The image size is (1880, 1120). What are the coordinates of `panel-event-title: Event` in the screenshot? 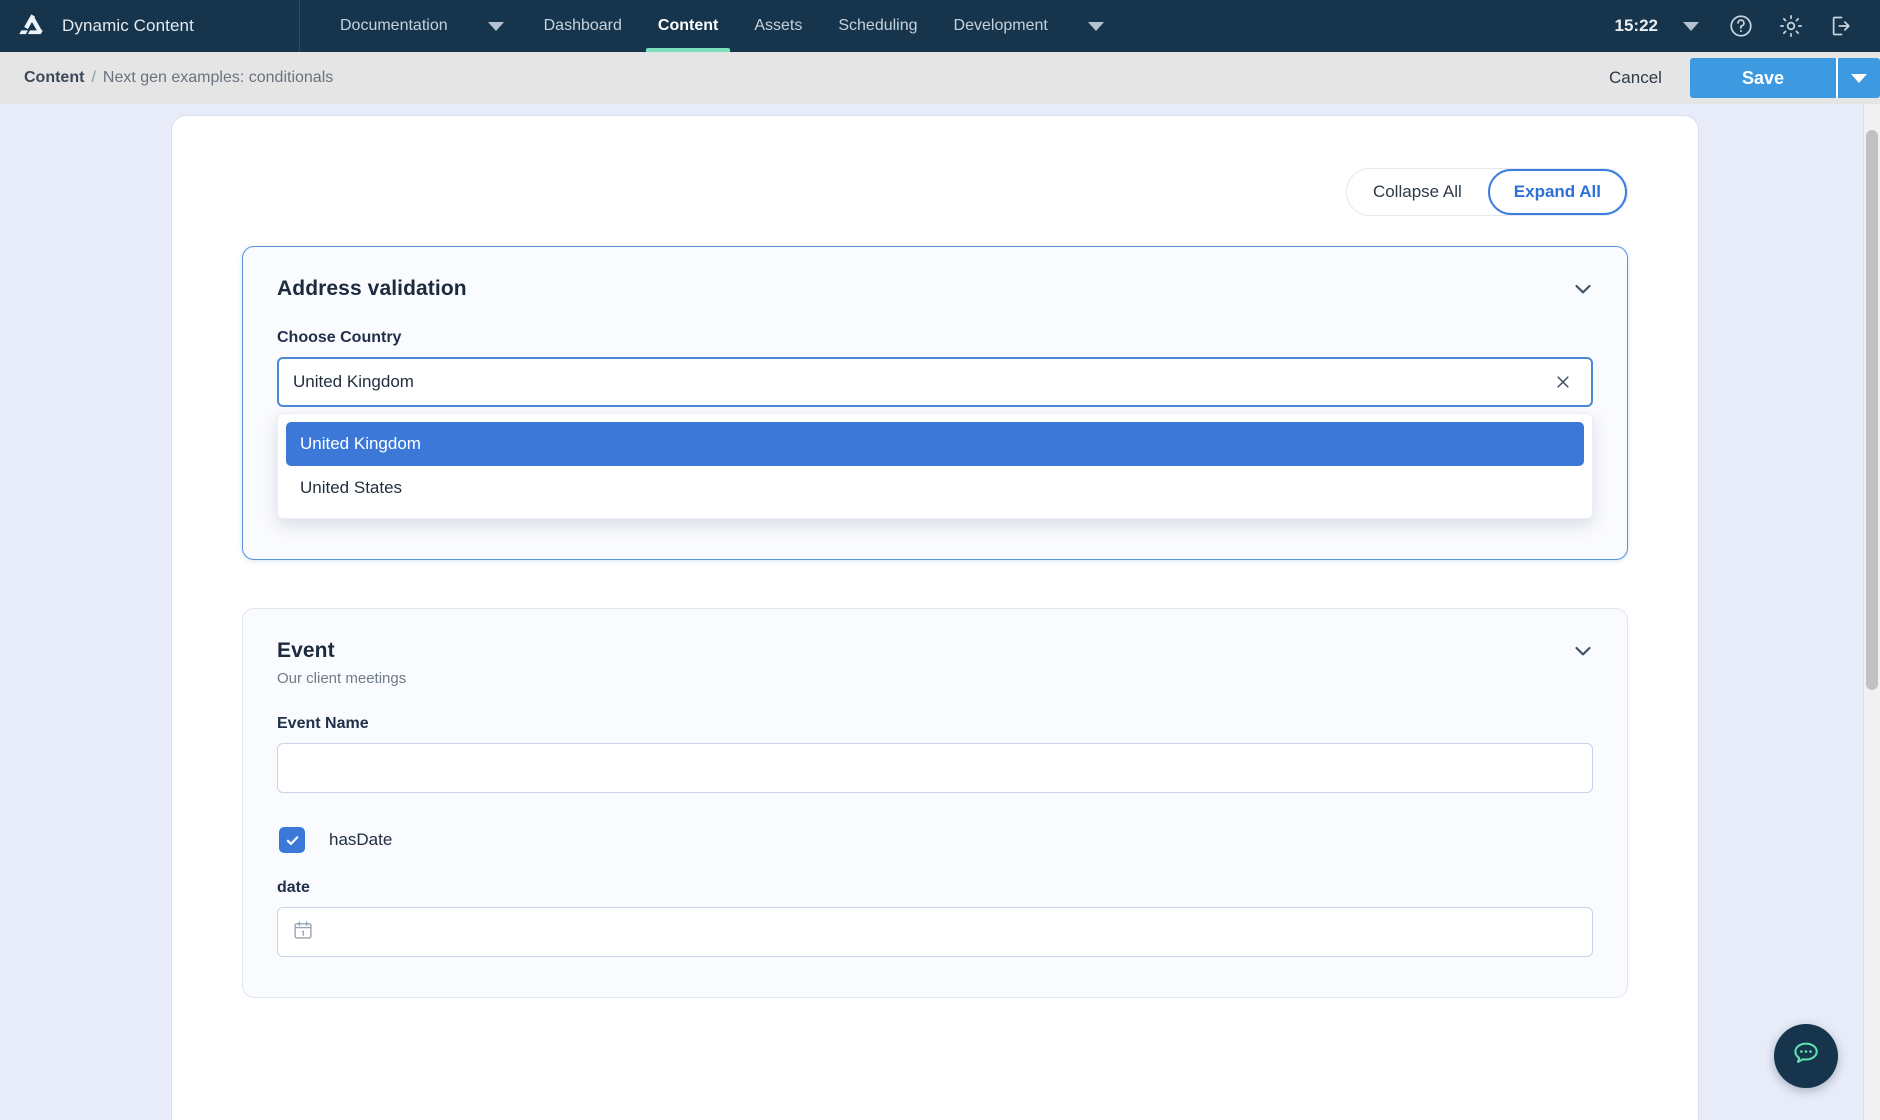 It's located at (306, 650).